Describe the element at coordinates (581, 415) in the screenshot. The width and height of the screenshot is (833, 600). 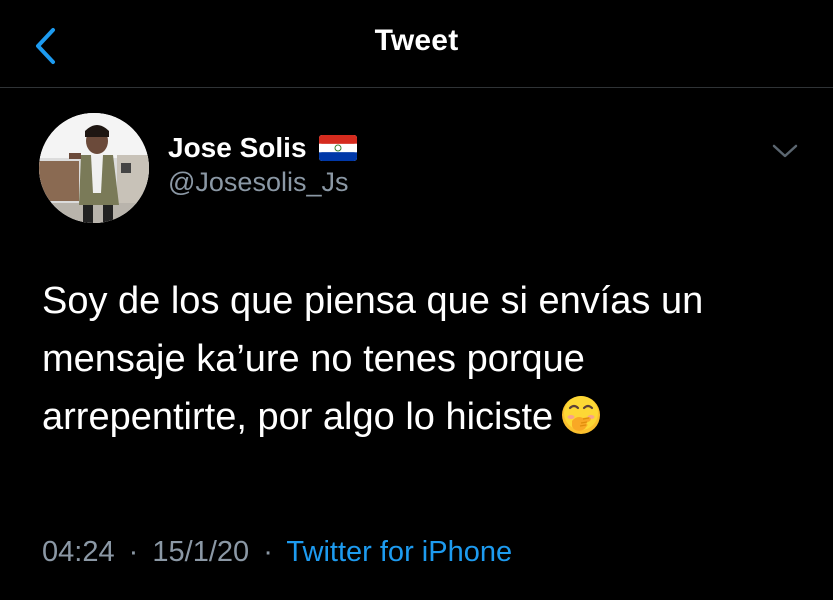
I see `face-with-hand-over-mouth-emoji-icon` at that location.